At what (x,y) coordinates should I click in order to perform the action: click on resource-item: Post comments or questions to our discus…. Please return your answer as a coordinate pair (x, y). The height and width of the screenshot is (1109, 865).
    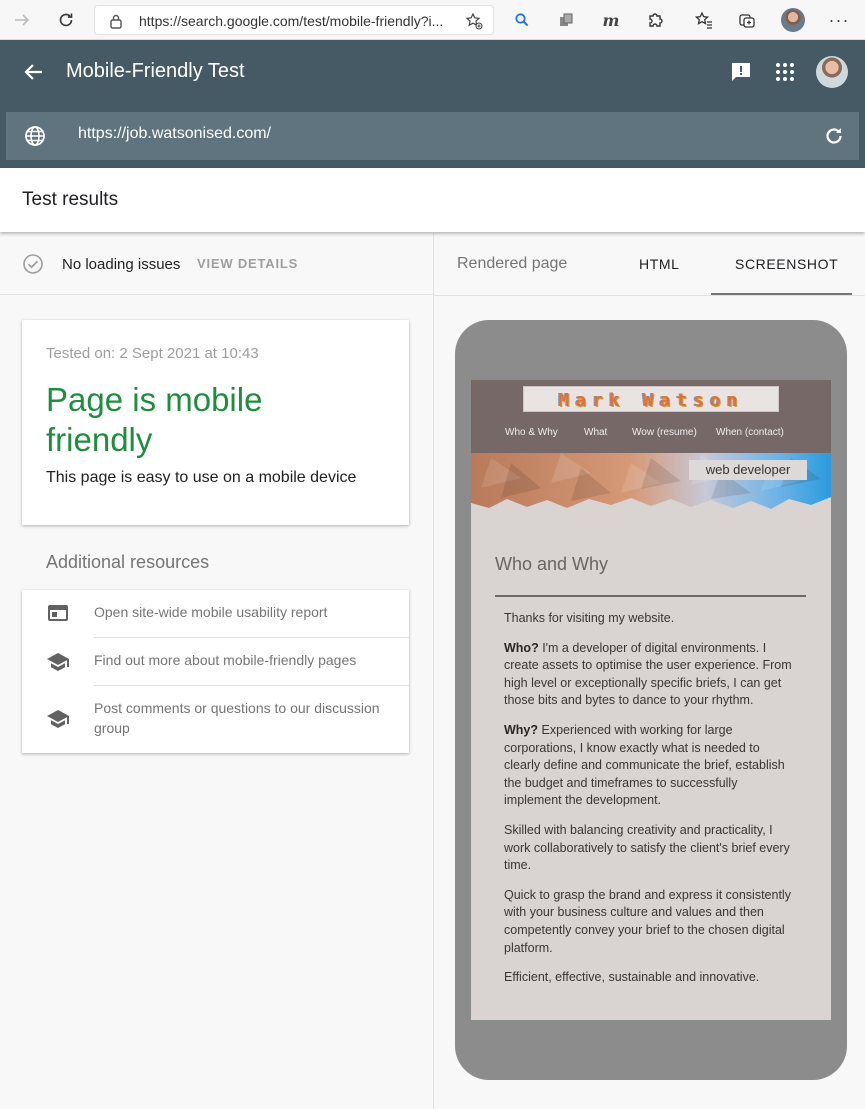
    Looking at the image, I should click on (215, 719).